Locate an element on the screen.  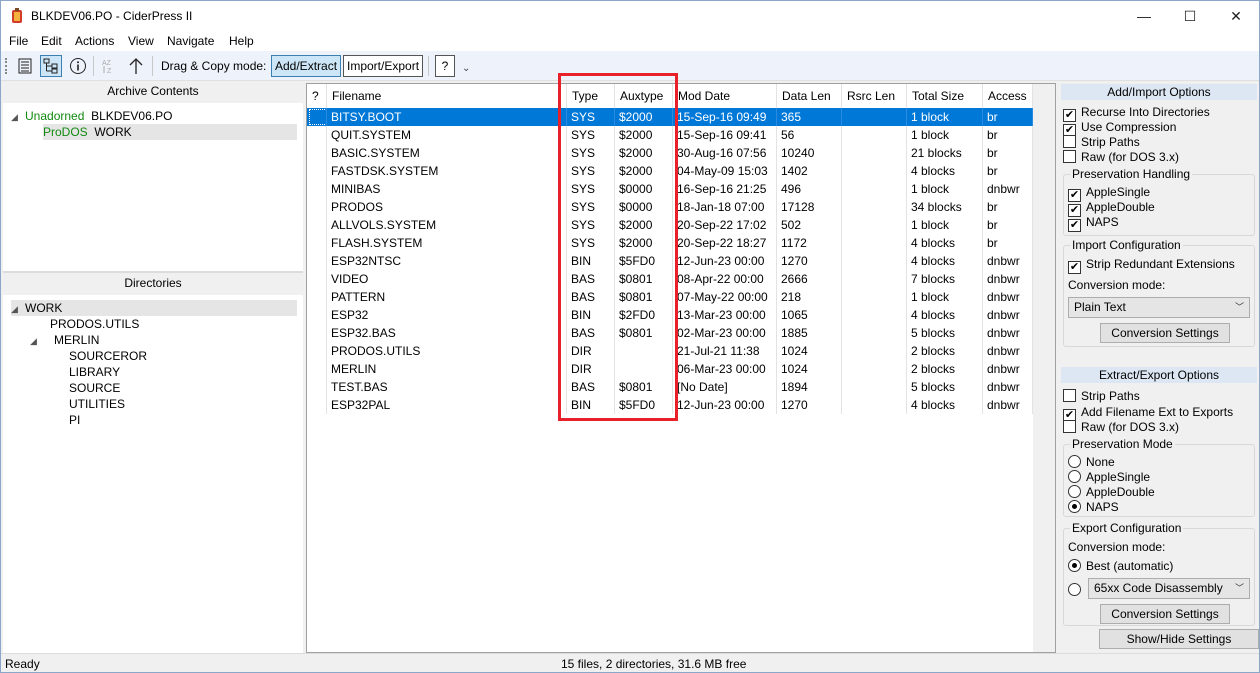
import-conversion-settings-button: Conversion Settings is located at coordinates (1165, 333).